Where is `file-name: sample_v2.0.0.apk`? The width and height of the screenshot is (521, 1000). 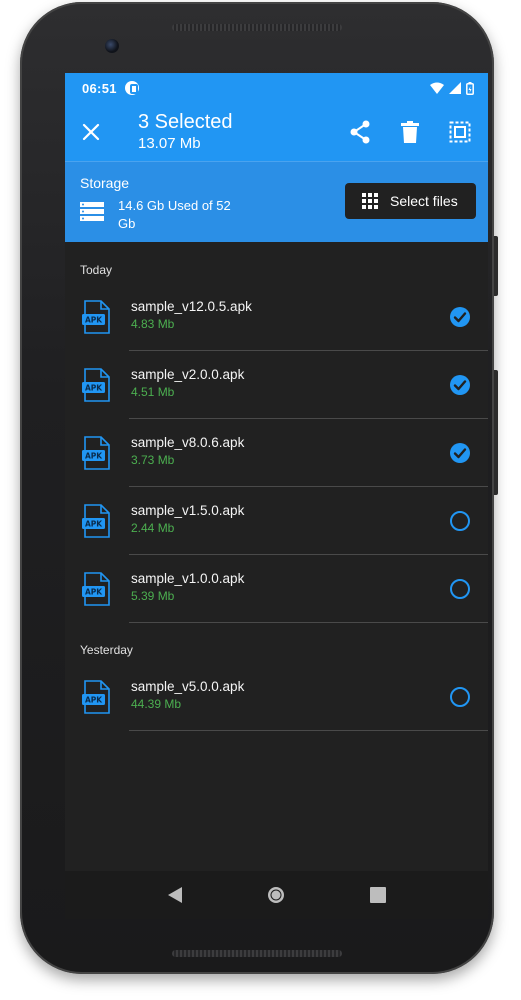
file-name: sample_v2.0.0.apk is located at coordinates (188, 374).